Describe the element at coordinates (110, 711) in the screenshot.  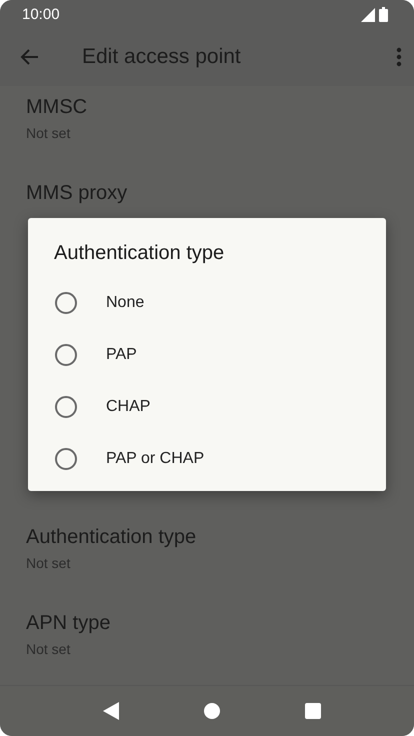
I see `back-icon` at that location.